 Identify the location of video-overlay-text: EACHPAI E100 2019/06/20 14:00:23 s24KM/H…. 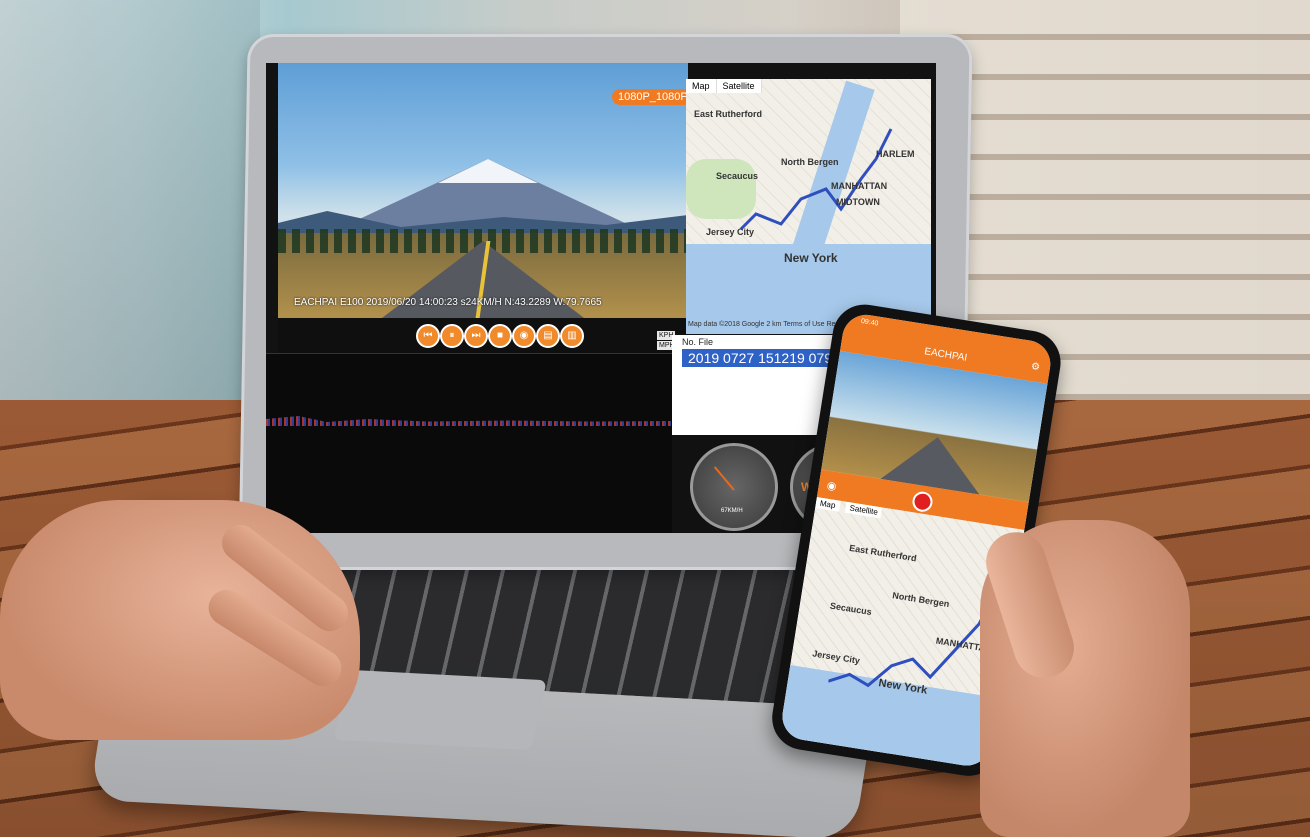
(448, 302).